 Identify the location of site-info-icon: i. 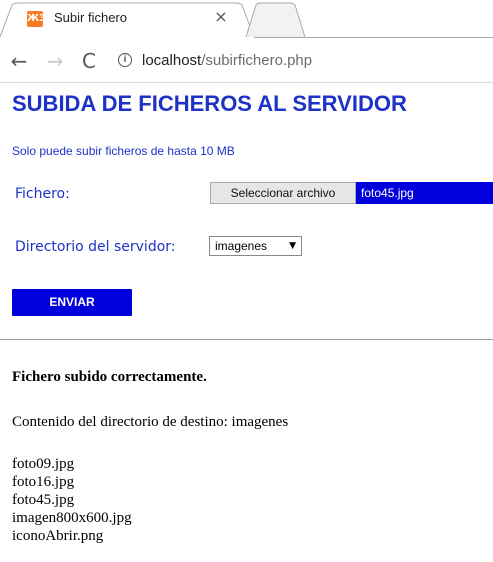
(125, 60).